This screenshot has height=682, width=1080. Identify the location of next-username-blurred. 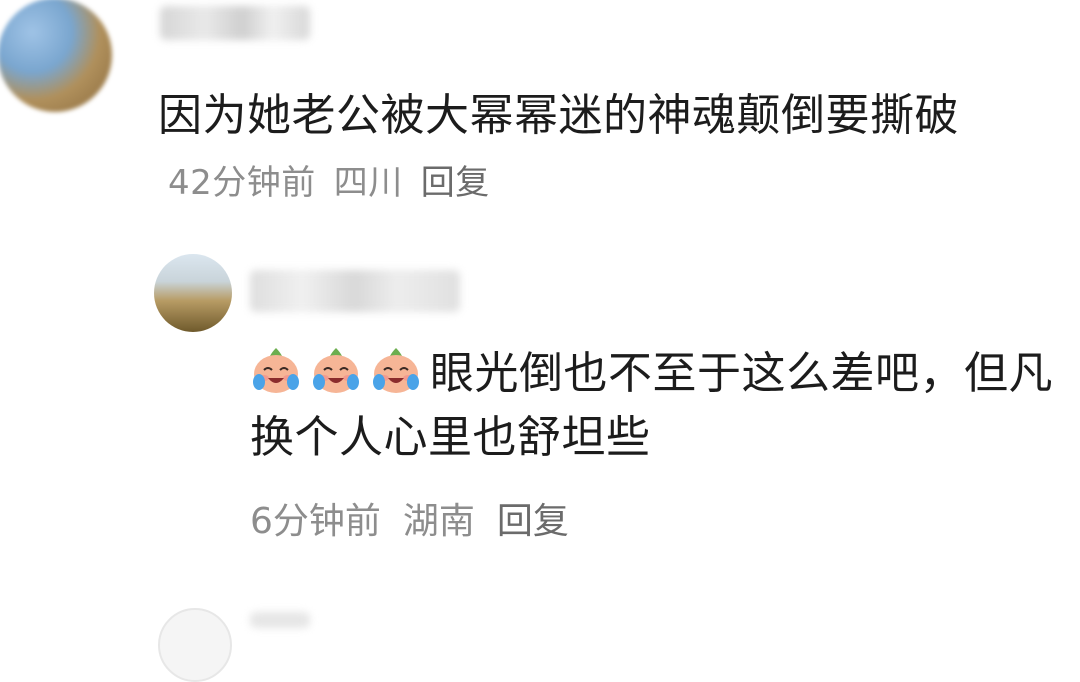
(280, 620).